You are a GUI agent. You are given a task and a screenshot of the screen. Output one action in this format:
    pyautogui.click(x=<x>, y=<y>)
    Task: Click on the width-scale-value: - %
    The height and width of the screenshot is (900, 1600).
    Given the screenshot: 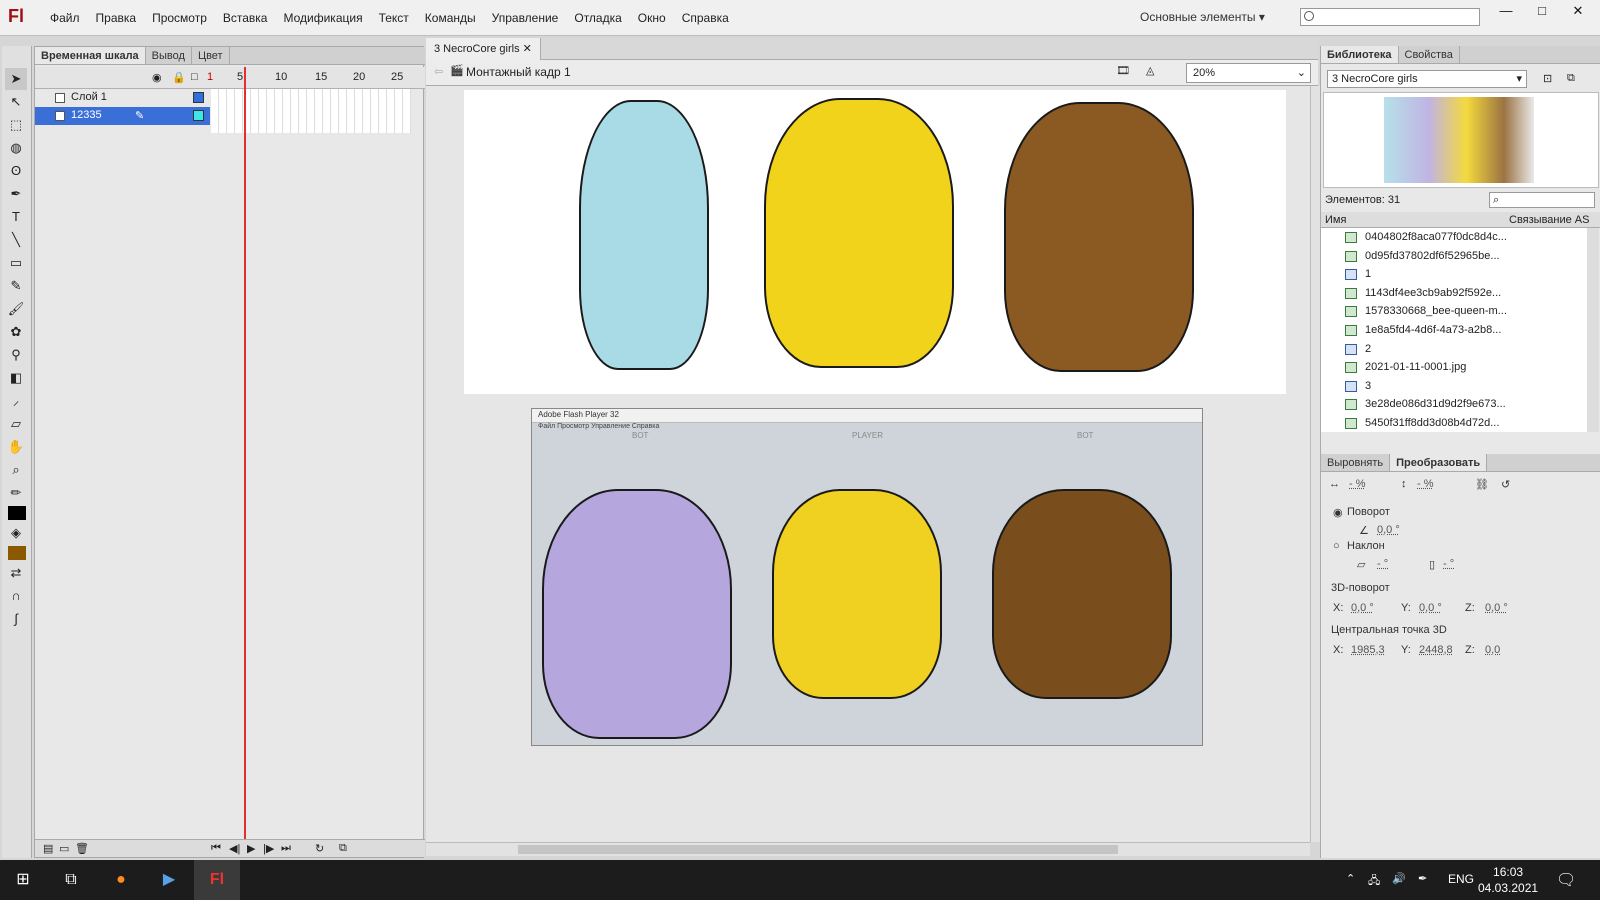 What is the action you would take?
    pyautogui.click(x=1357, y=484)
    